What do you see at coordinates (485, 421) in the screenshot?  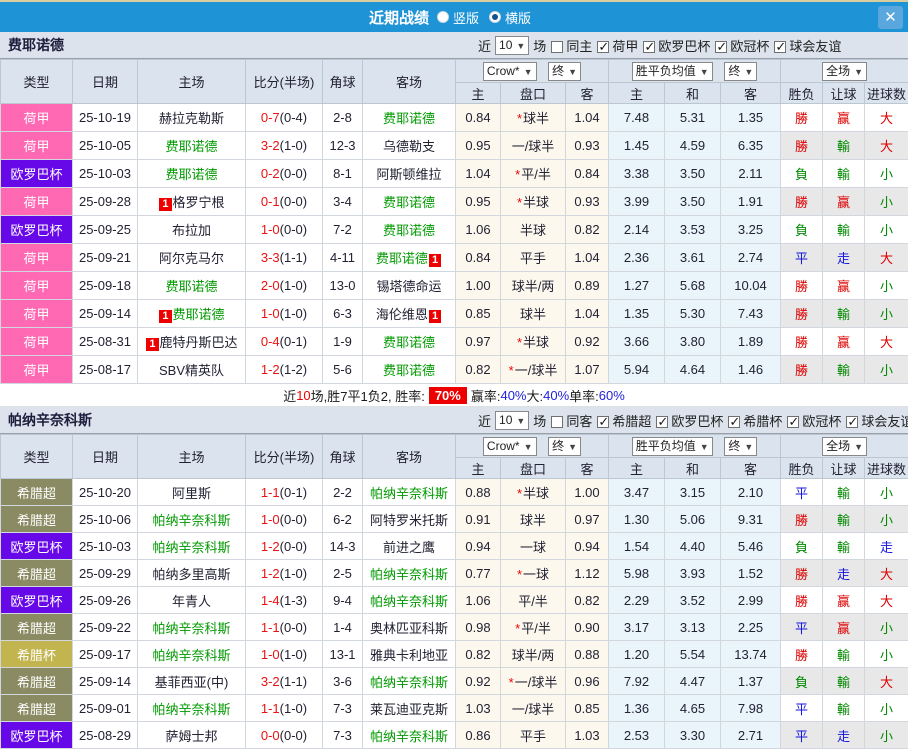 I see `near-label: 近` at bounding box center [485, 421].